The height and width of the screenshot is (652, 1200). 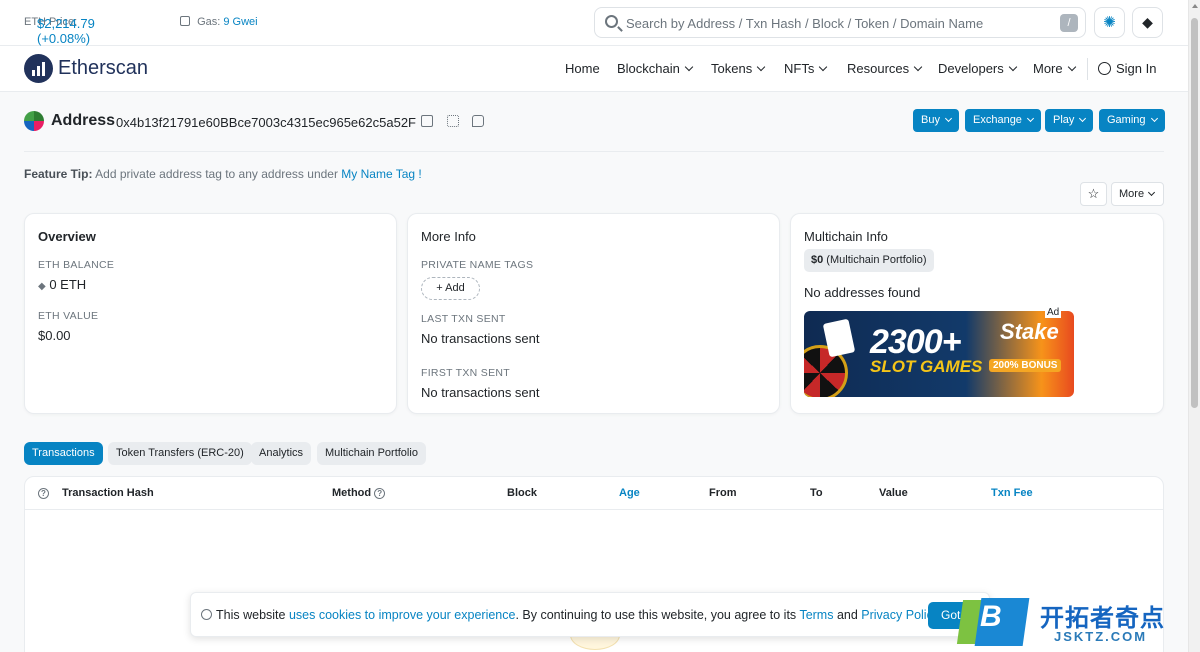 What do you see at coordinates (1101, 636) in the screenshot?
I see `watermark-url: JSKTZ.COM` at bounding box center [1101, 636].